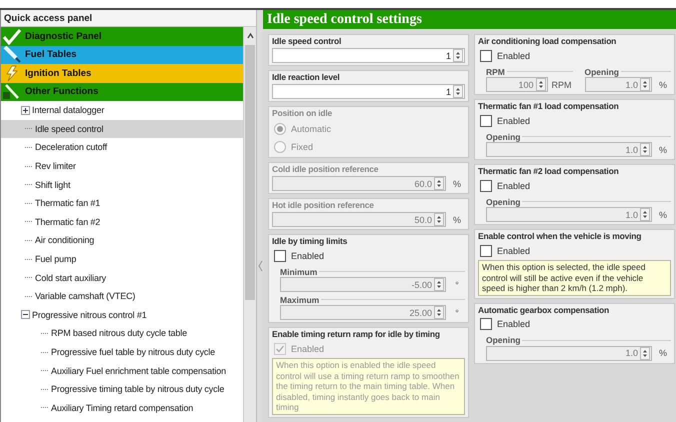 Image resolution: width=676 pixels, height=422 pixels. What do you see at coordinates (122, 240) in the screenshot?
I see `tree-item: Air conditioning` at bounding box center [122, 240].